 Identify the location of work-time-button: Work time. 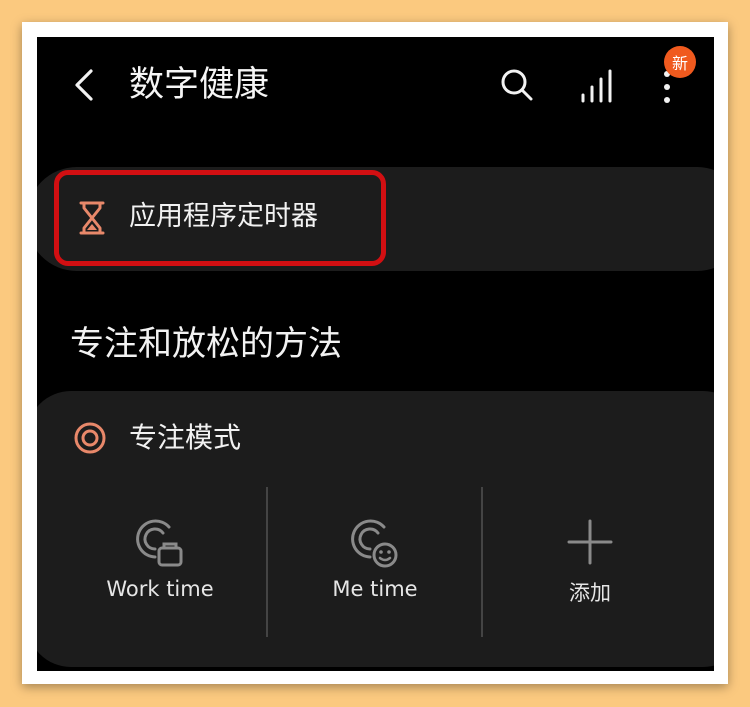
(160, 562).